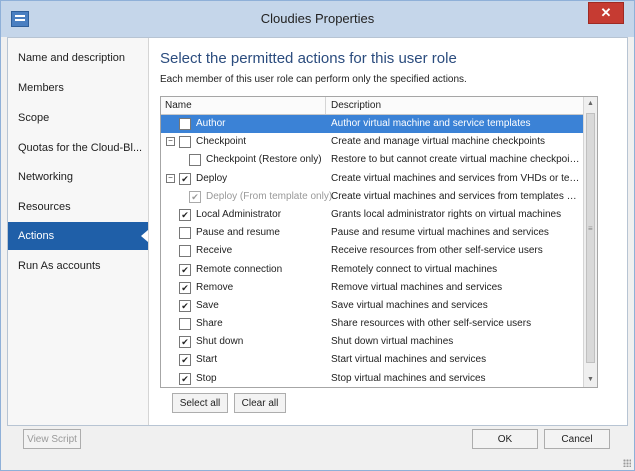  I want to click on view-script-button: View Script, so click(52, 439).